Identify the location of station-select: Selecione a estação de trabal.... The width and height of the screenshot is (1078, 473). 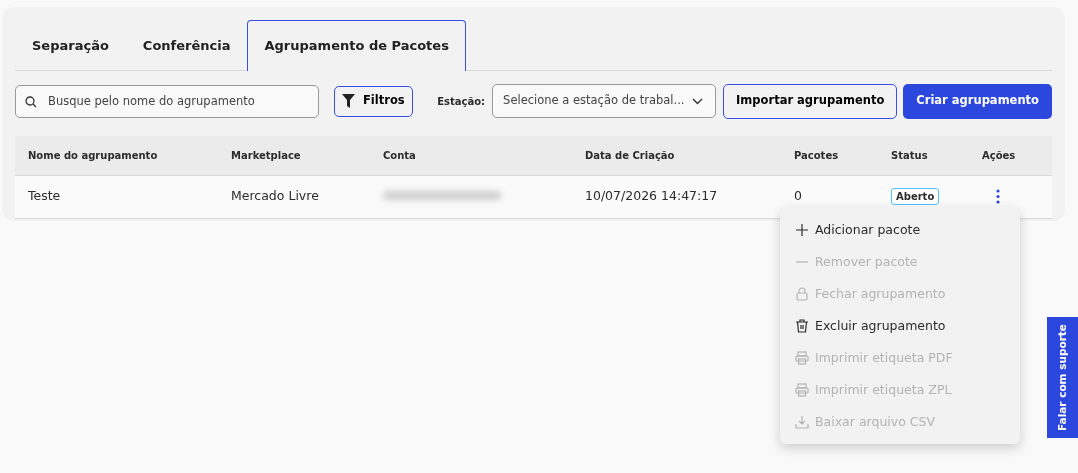
(604, 101).